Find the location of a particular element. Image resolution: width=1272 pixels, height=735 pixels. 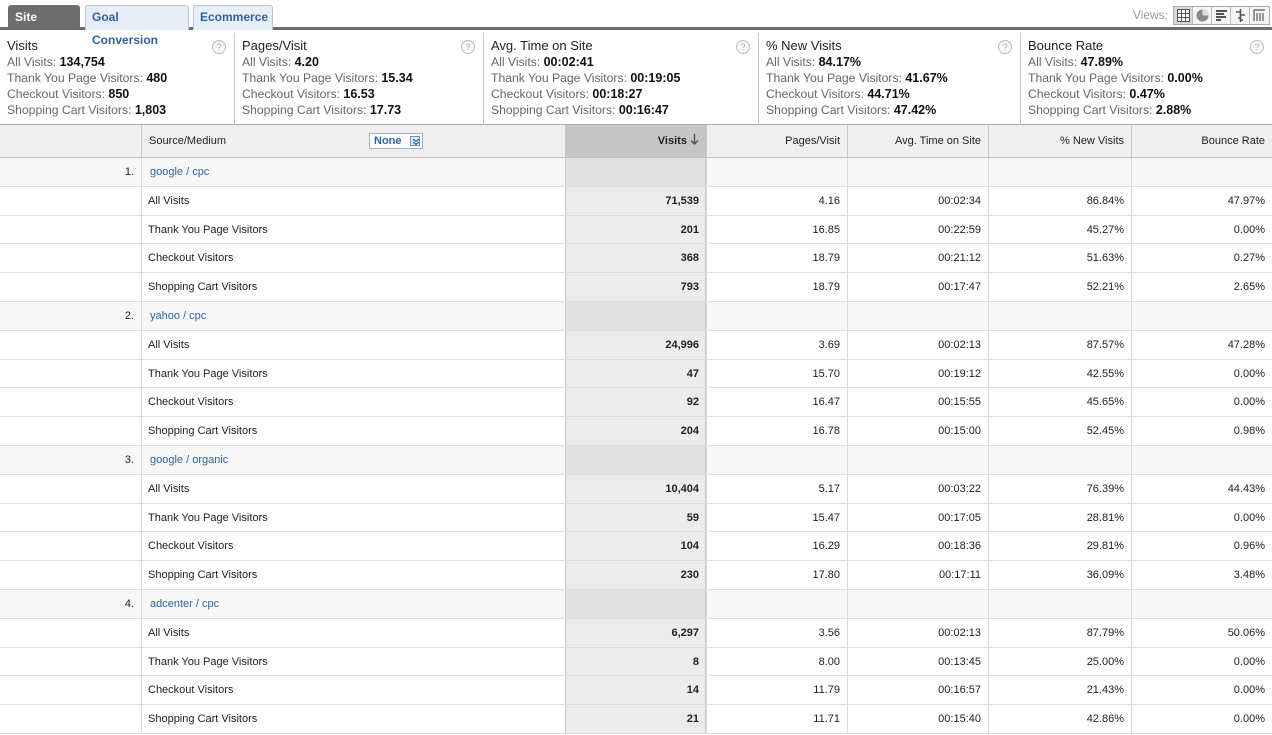

source-medium-link: adcenter / cpc is located at coordinates (353, 604).